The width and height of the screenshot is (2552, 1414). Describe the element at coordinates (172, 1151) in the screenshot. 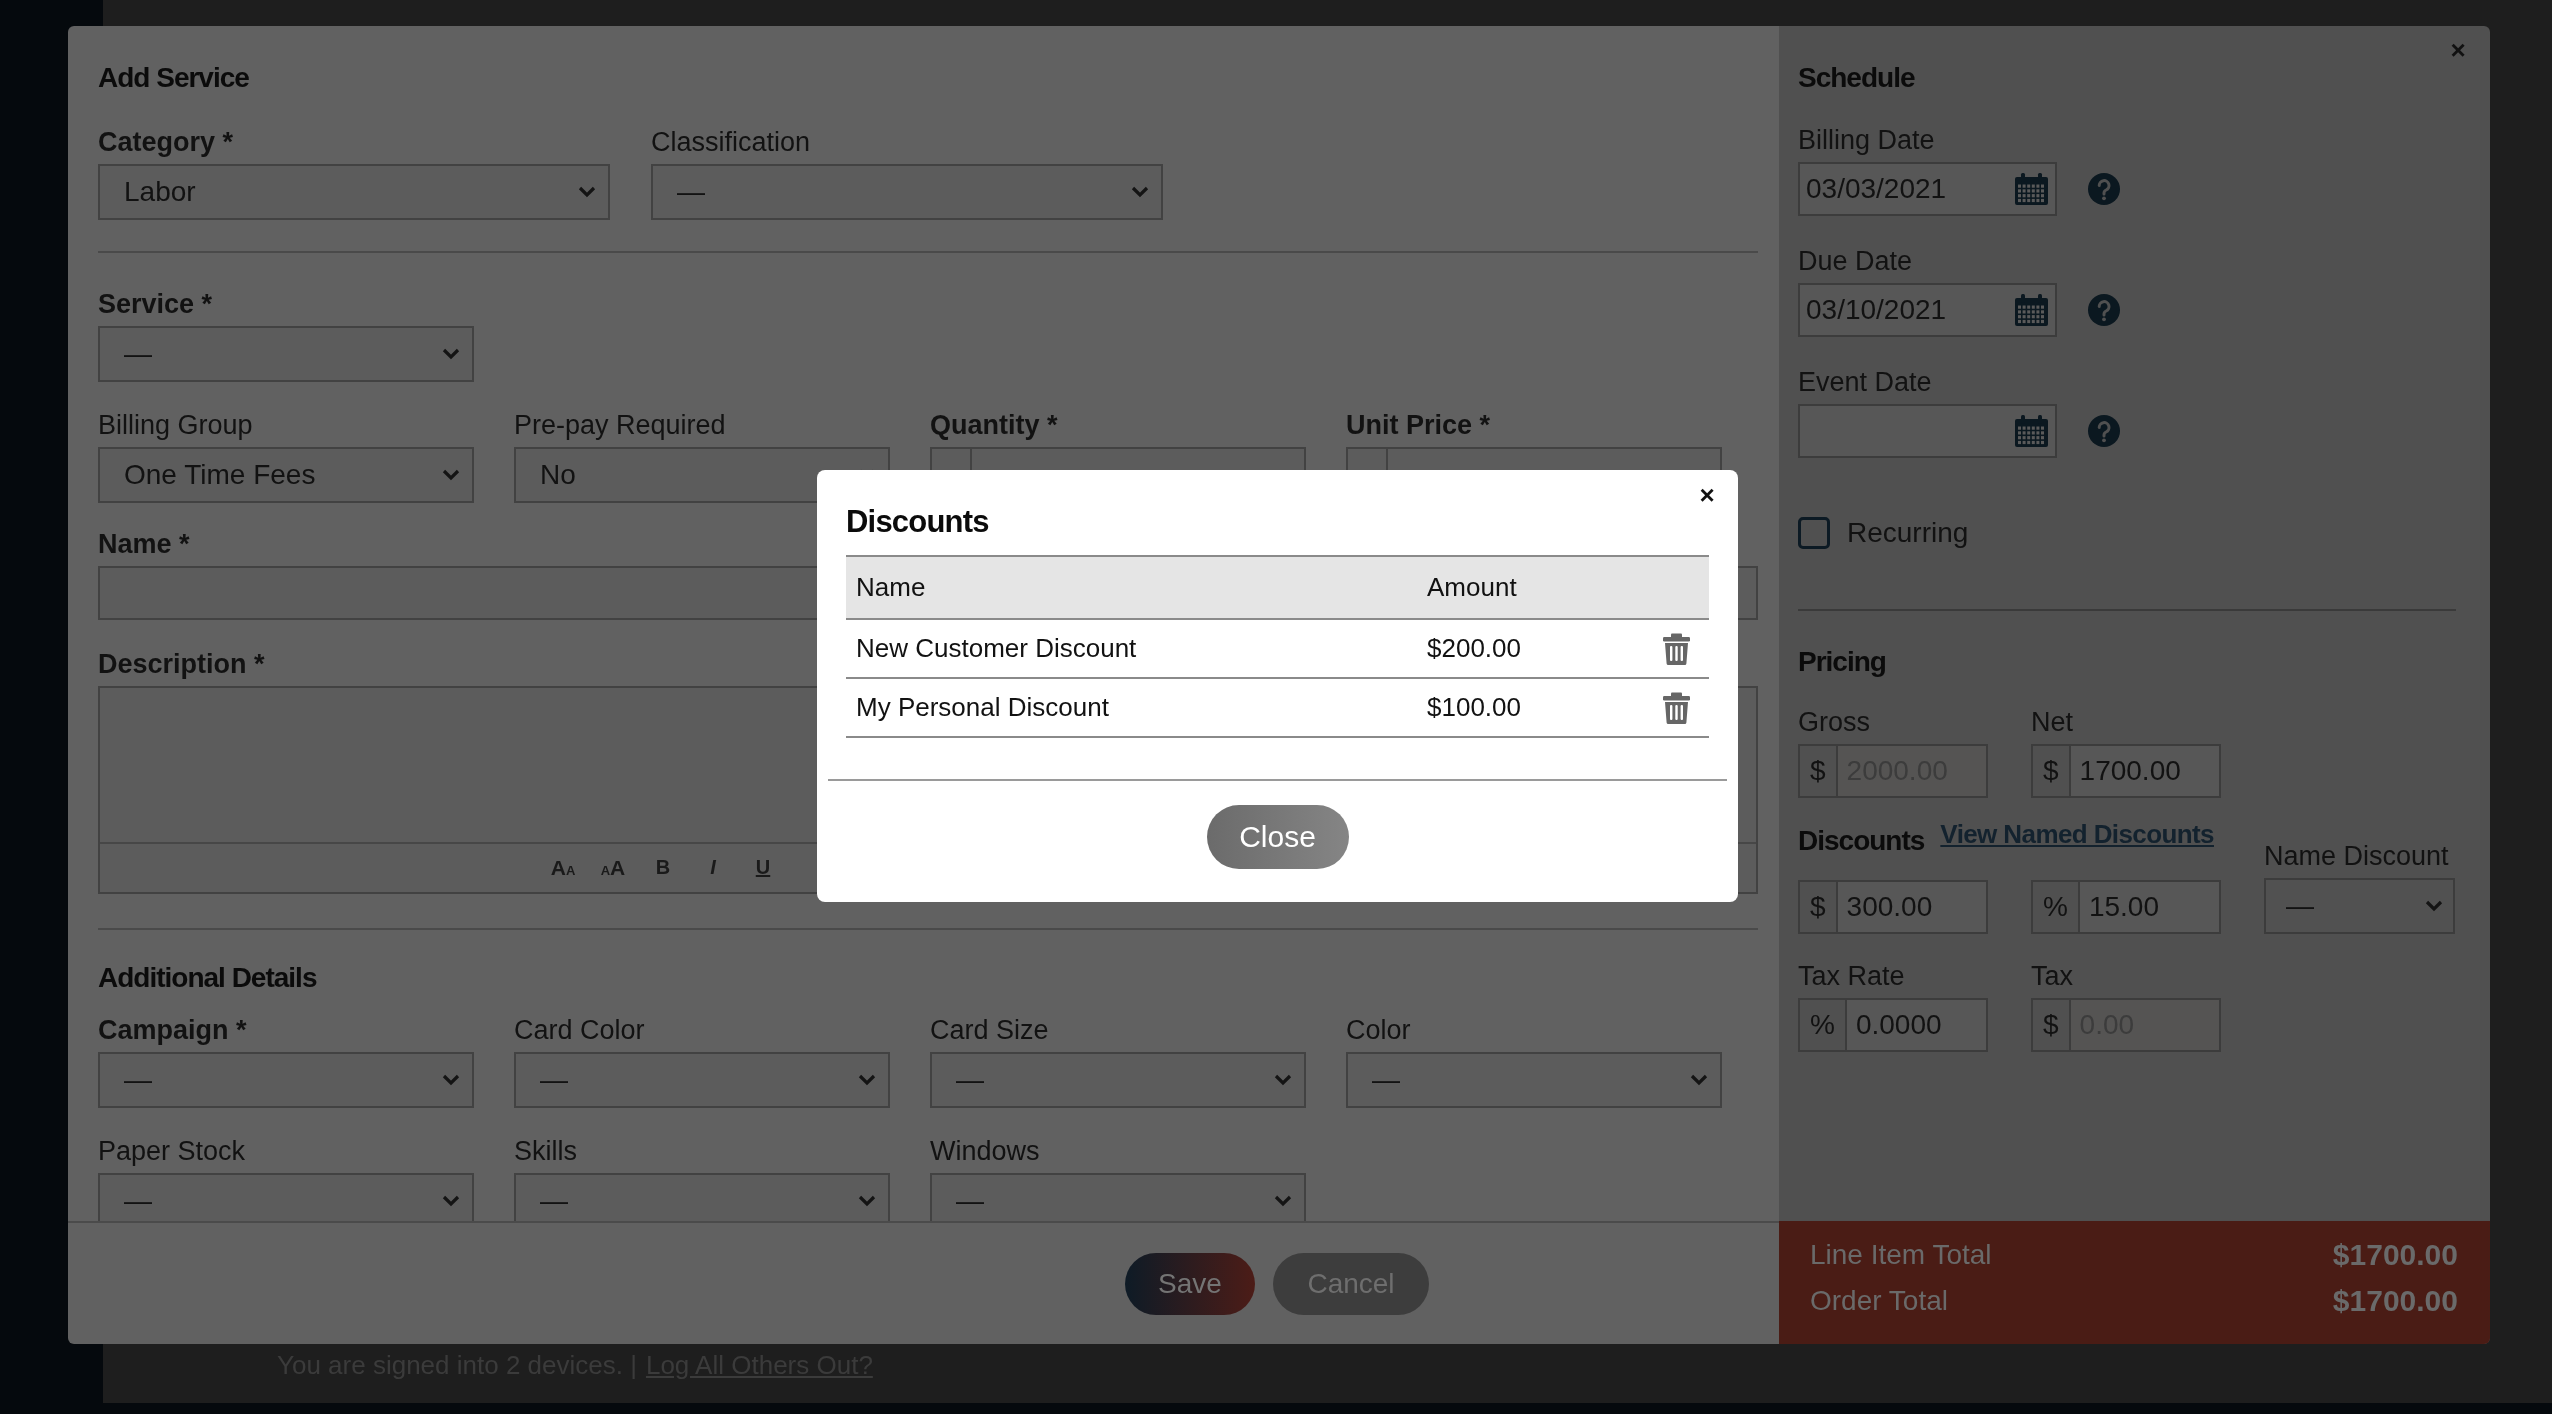

I see `field-label: Paper Stock` at that location.